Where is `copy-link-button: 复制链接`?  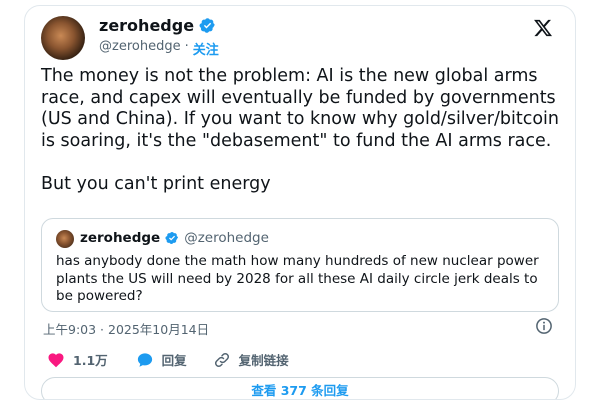 copy-link-button: 复制链接 is located at coordinates (251, 359).